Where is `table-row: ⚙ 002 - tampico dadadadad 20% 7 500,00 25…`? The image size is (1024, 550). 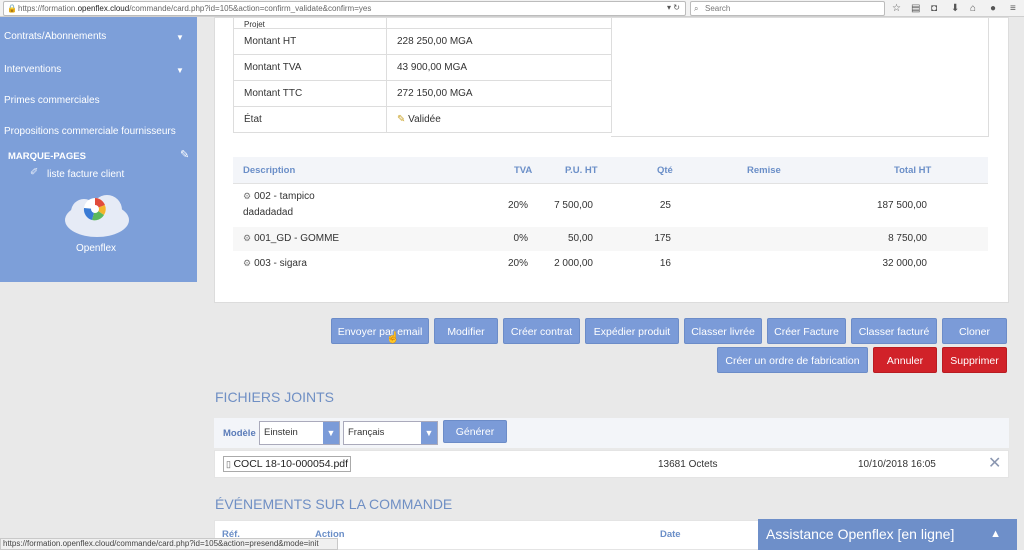 table-row: ⚙ 002 - tampico dadadadad 20% 7 500,00 25… is located at coordinates (610, 206).